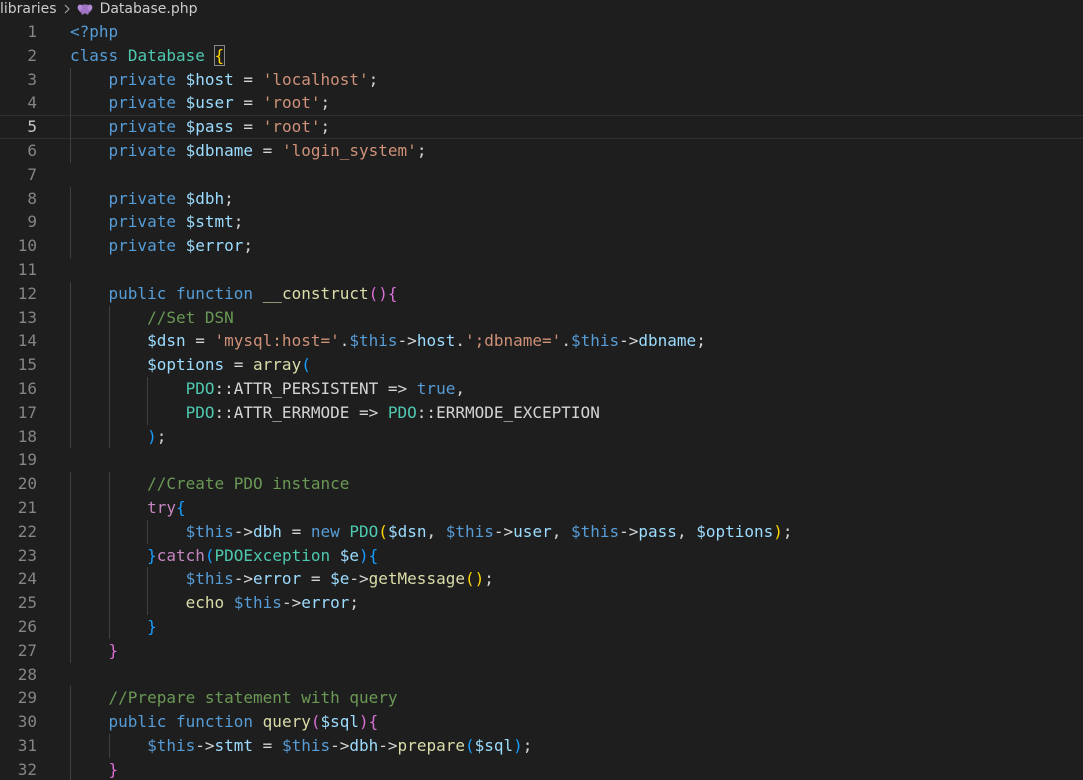  I want to click on code-line: 24 $this->error = $e->getMessage();, so click(541, 579).